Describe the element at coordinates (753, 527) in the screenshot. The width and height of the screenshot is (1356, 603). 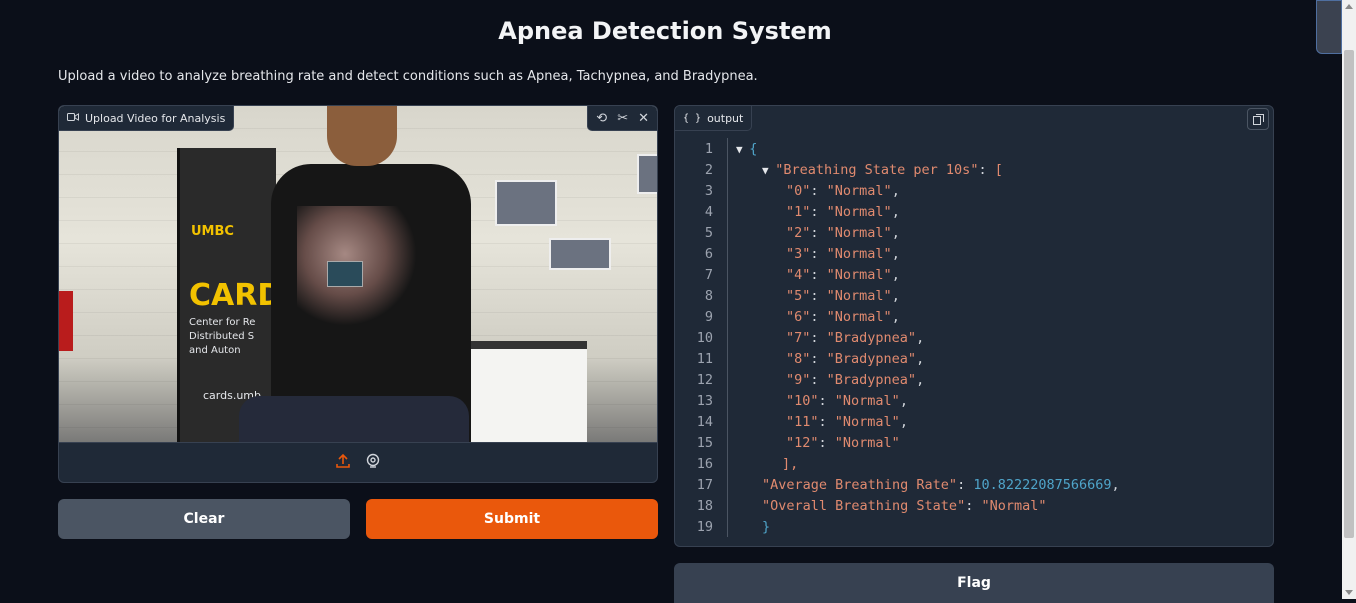
I see `code-content: }` at that location.